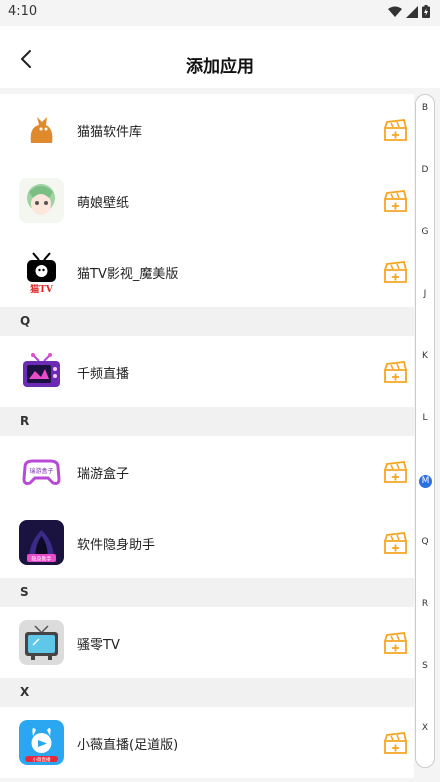  Describe the element at coordinates (207, 129) in the screenshot. I see `app-list-item: 猫猫软件库` at that location.